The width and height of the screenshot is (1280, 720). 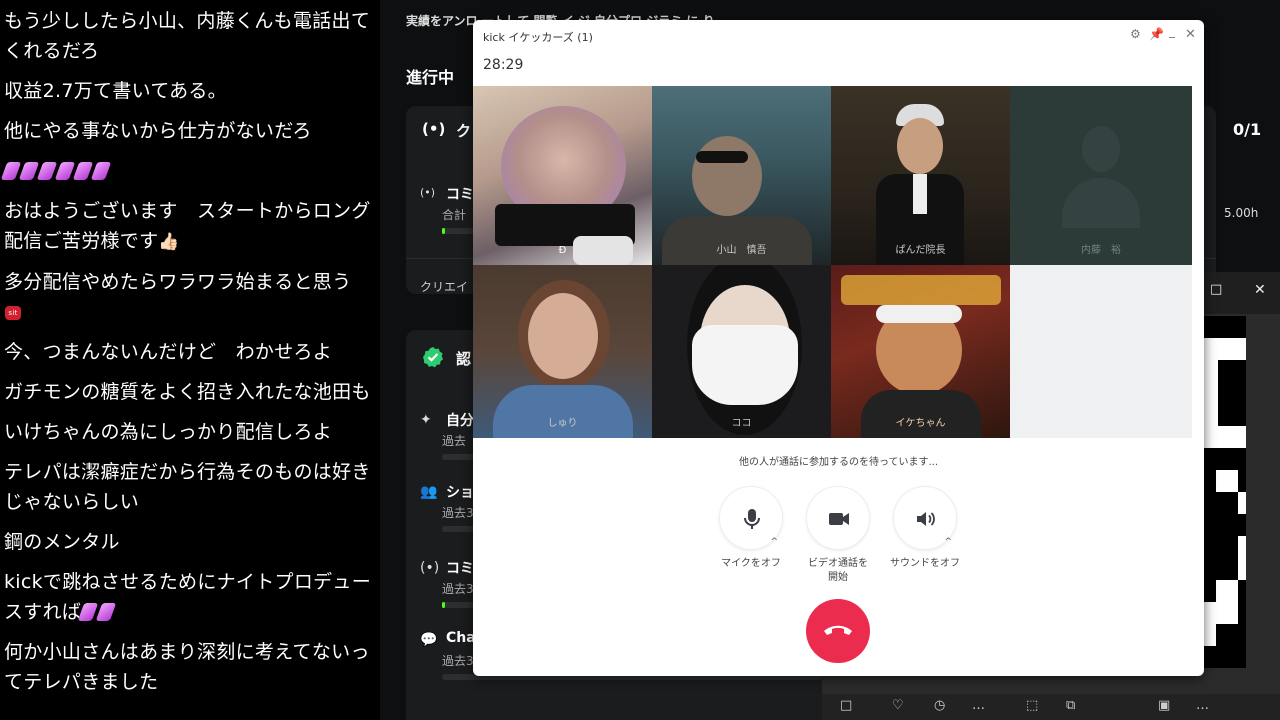 What do you see at coordinates (464, 131) in the screenshot?
I see `card1-title: ク` at bounding box center [464, 131].